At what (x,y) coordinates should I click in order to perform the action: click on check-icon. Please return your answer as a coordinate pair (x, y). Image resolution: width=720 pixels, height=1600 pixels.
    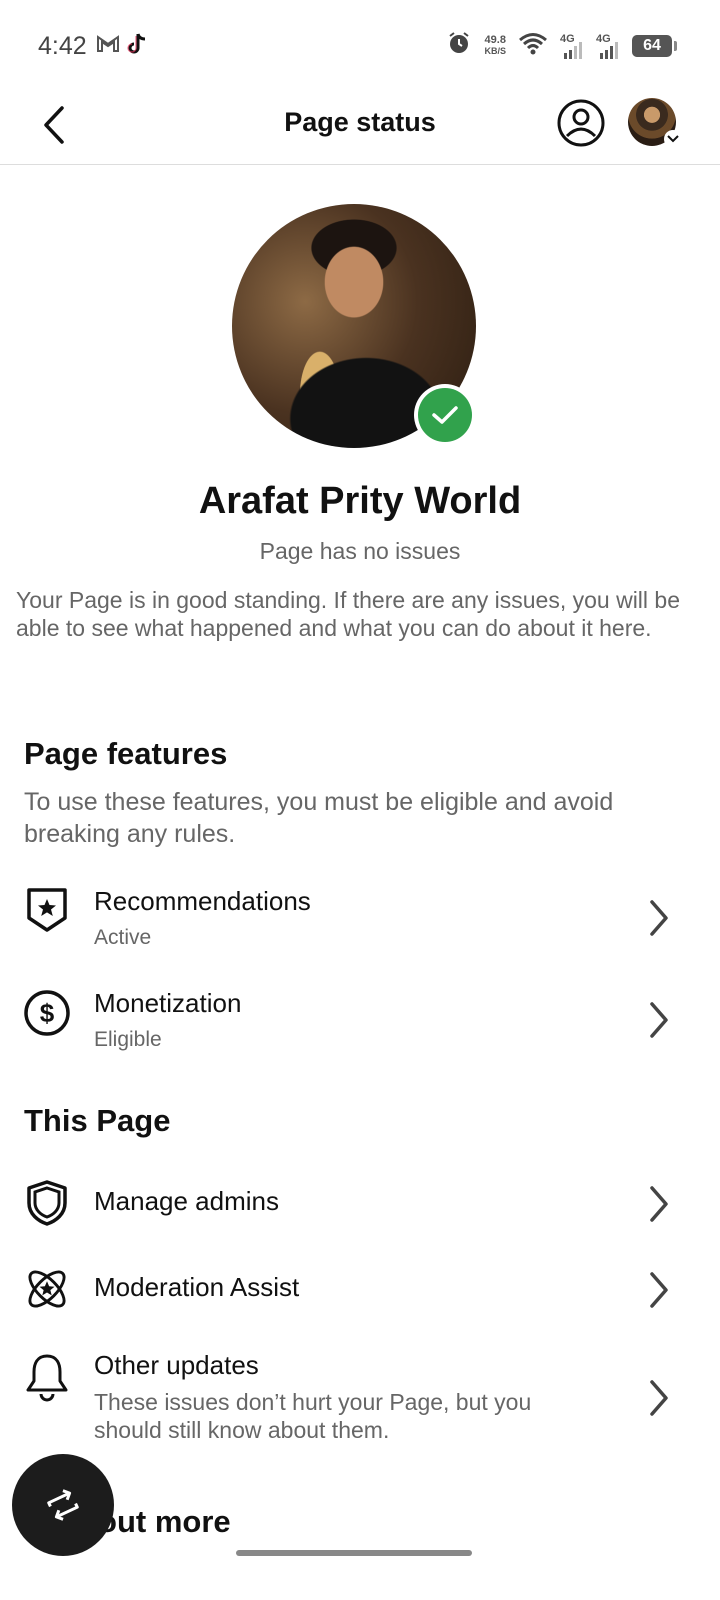
    Looking at the image, I should click on (445, 415).